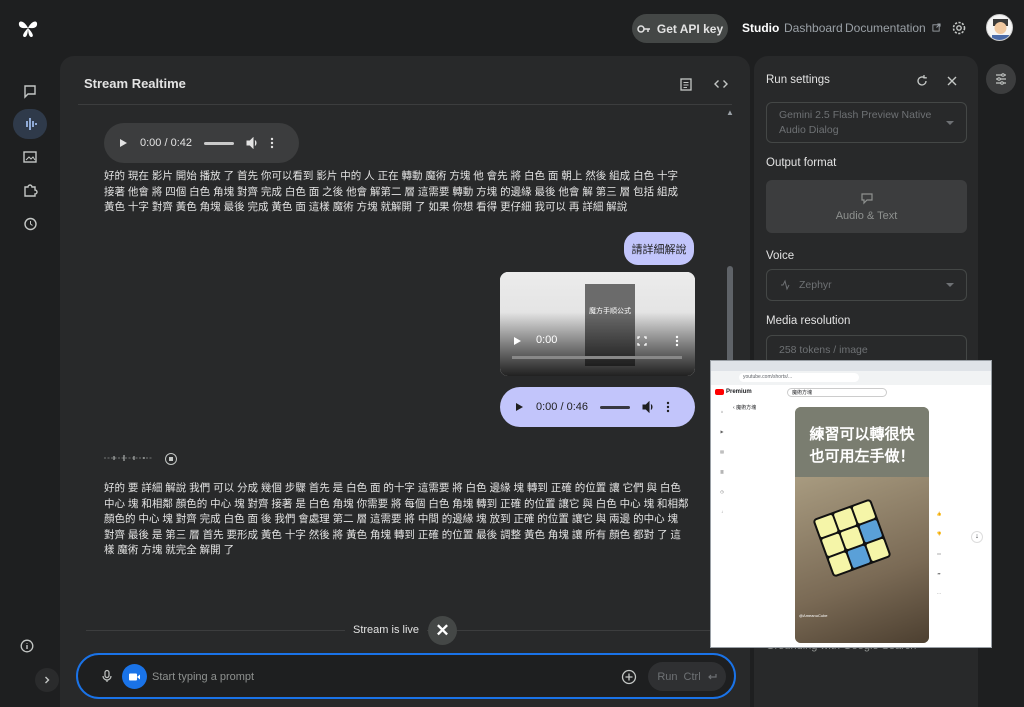 Image resolution: width=1024 pixels, height=707 pixels. Describe the element at coordinates (952, 81) in the screenshot. I see `close-icon` at that location.